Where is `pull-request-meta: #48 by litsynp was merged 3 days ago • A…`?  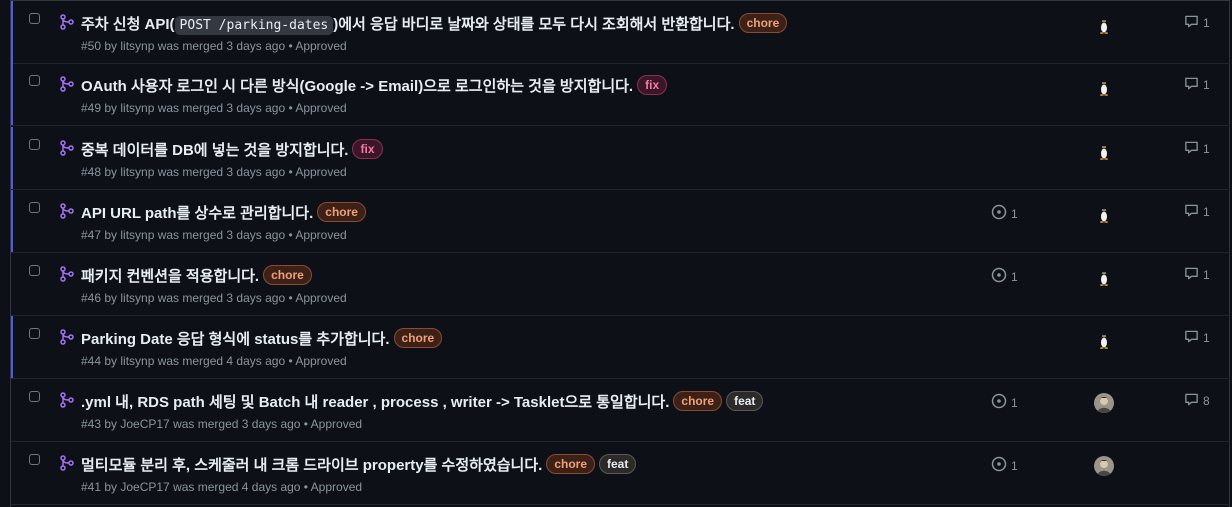 pull-request-meta: #48 by litsynp was merged 3 days ago • A… is located at coordinates (214, 172).